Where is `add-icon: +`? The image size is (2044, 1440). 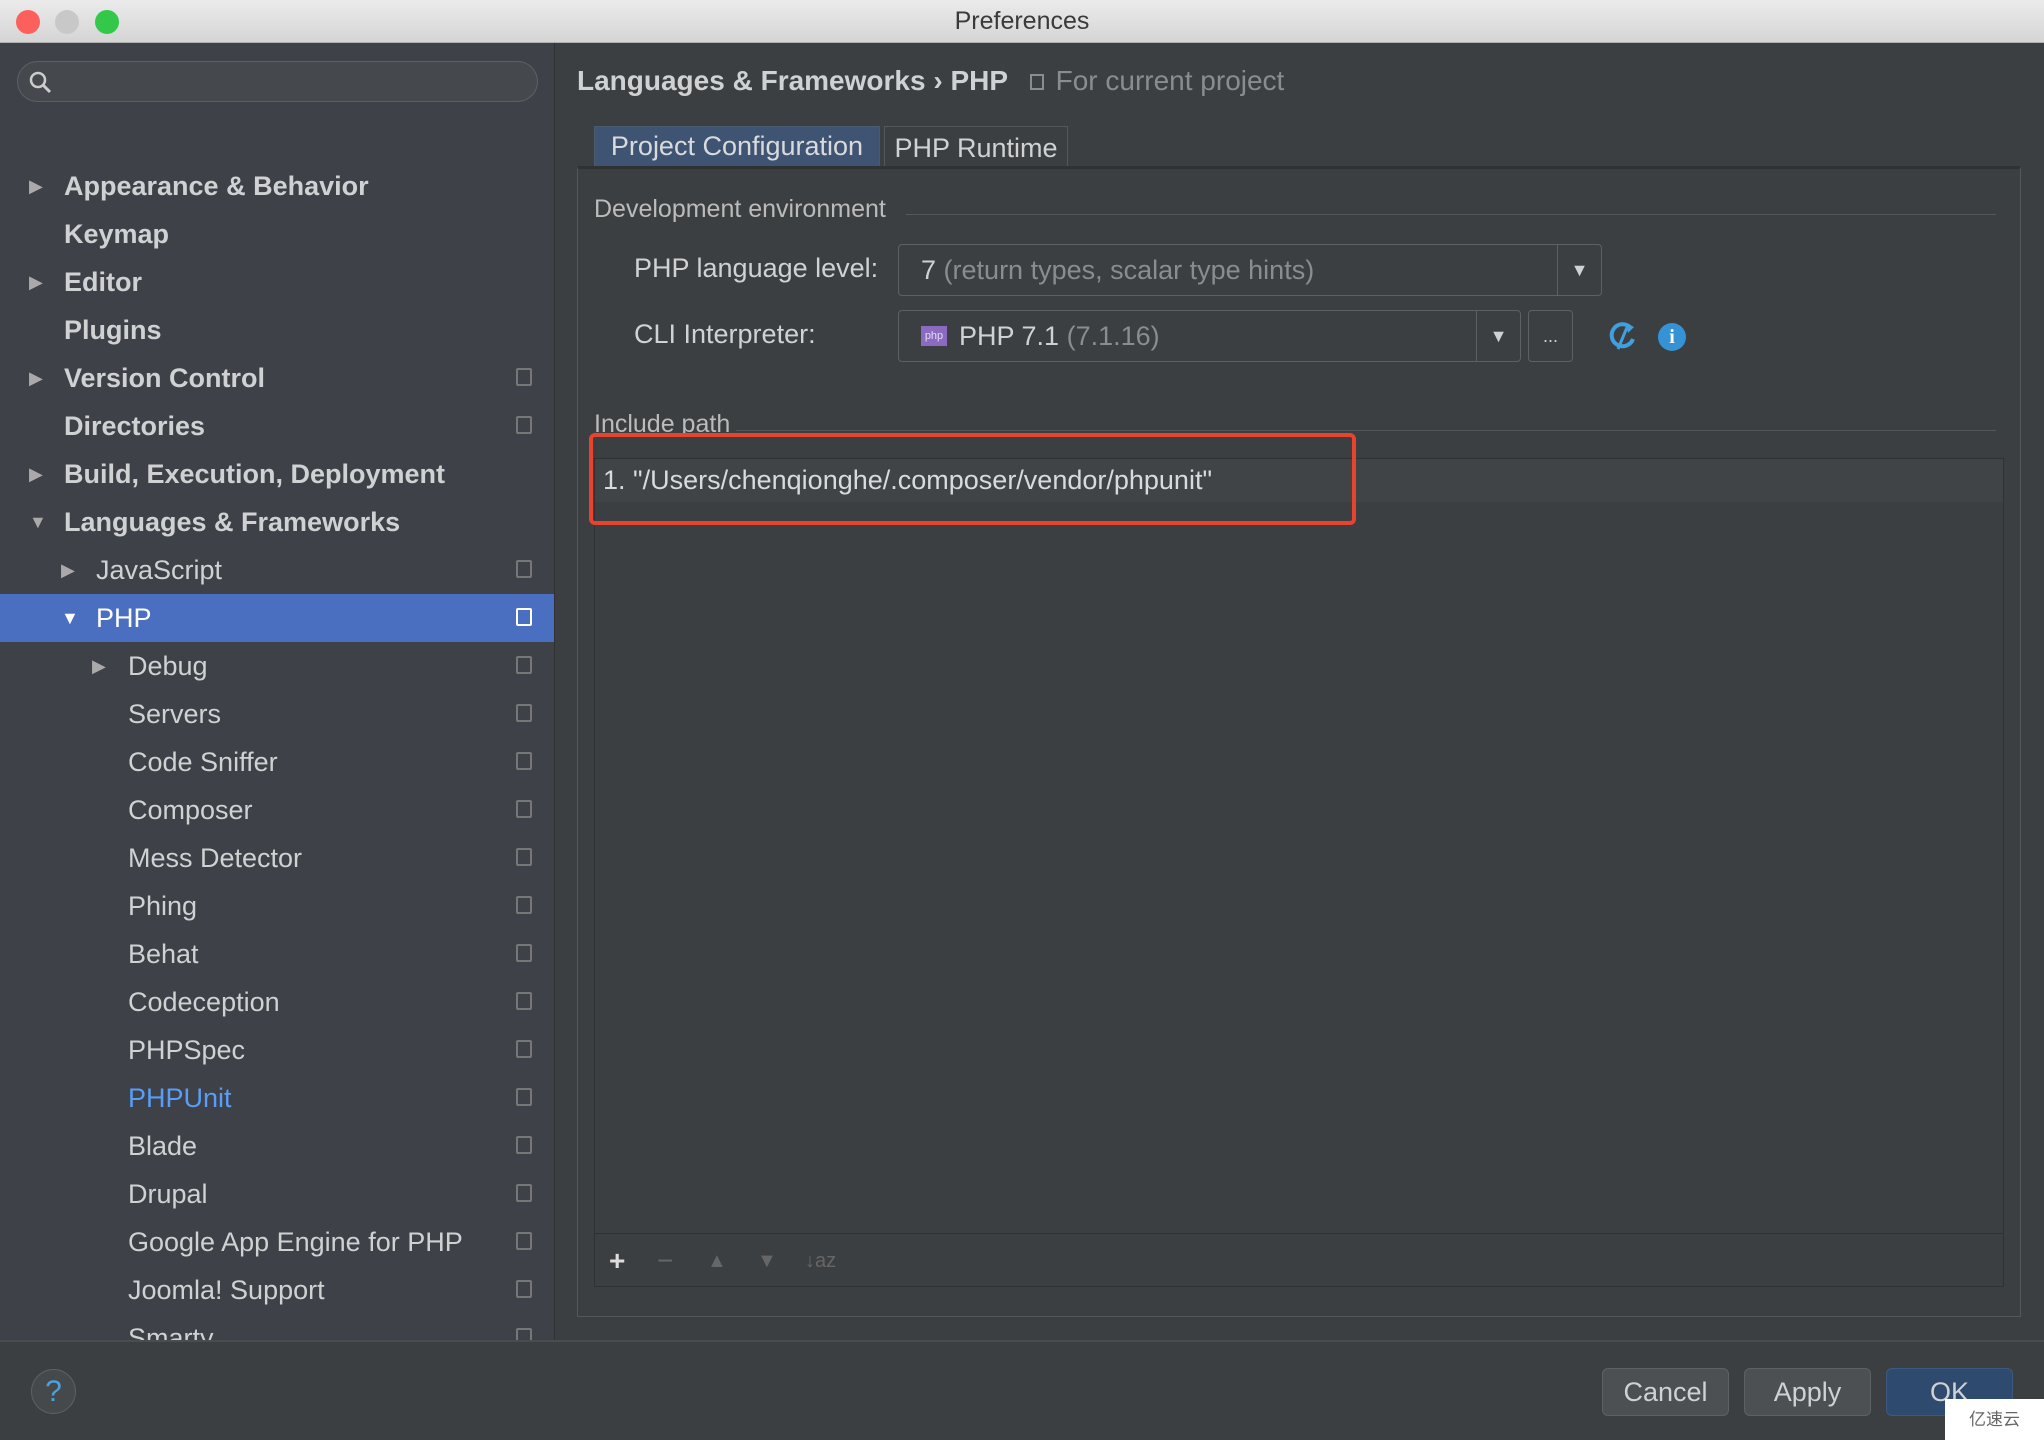
add-icon: + is located at coordinates (617, 1261).